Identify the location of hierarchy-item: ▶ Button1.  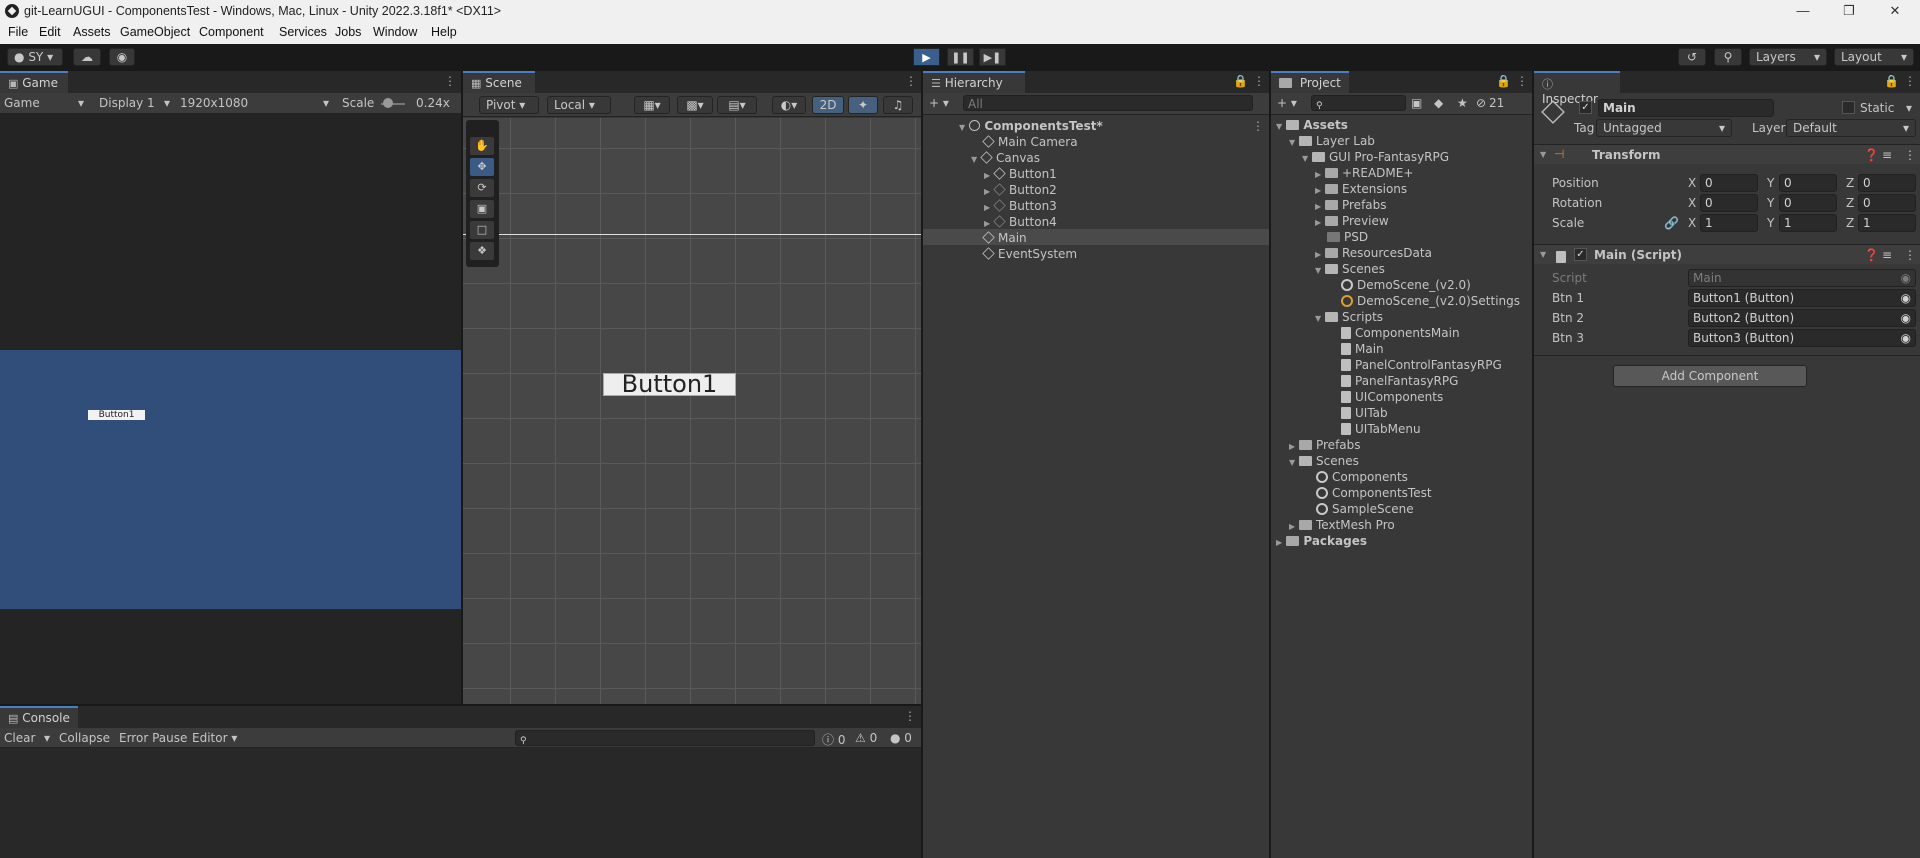
(1020, 174).